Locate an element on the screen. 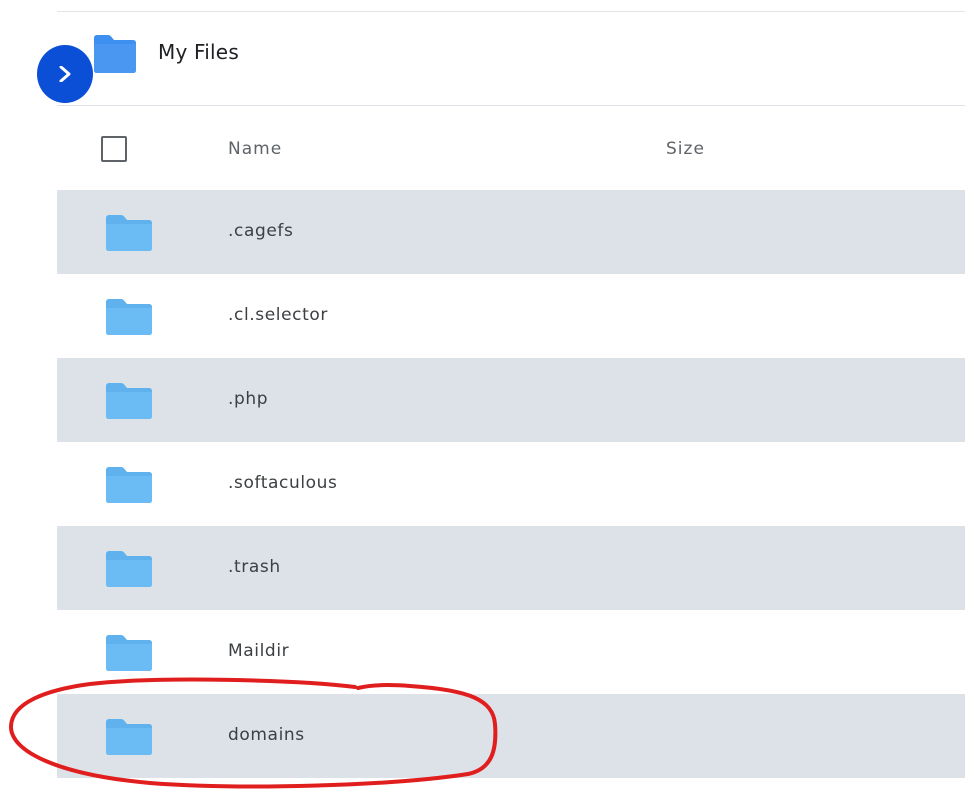  sidebar-toggle-button is located at coordinates (65, 74).